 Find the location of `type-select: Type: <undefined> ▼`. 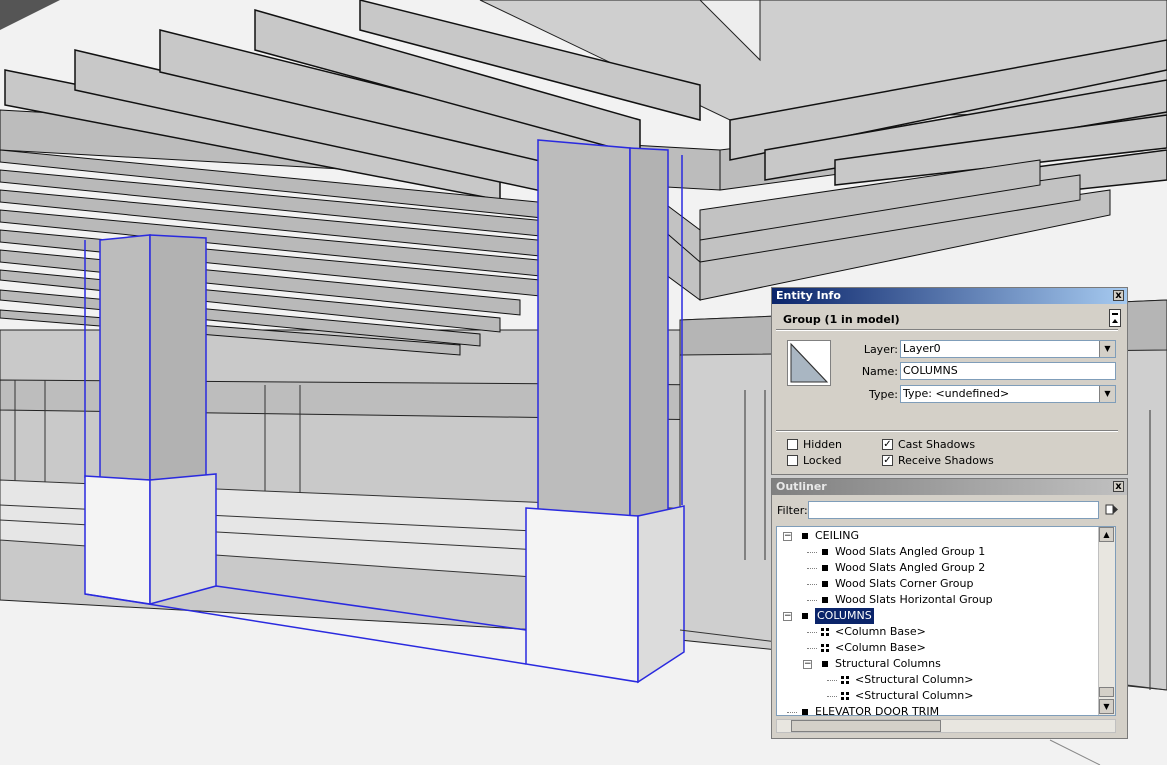

type-select: Type: <undefined> ▼ is located at coordinates (1008, 394).